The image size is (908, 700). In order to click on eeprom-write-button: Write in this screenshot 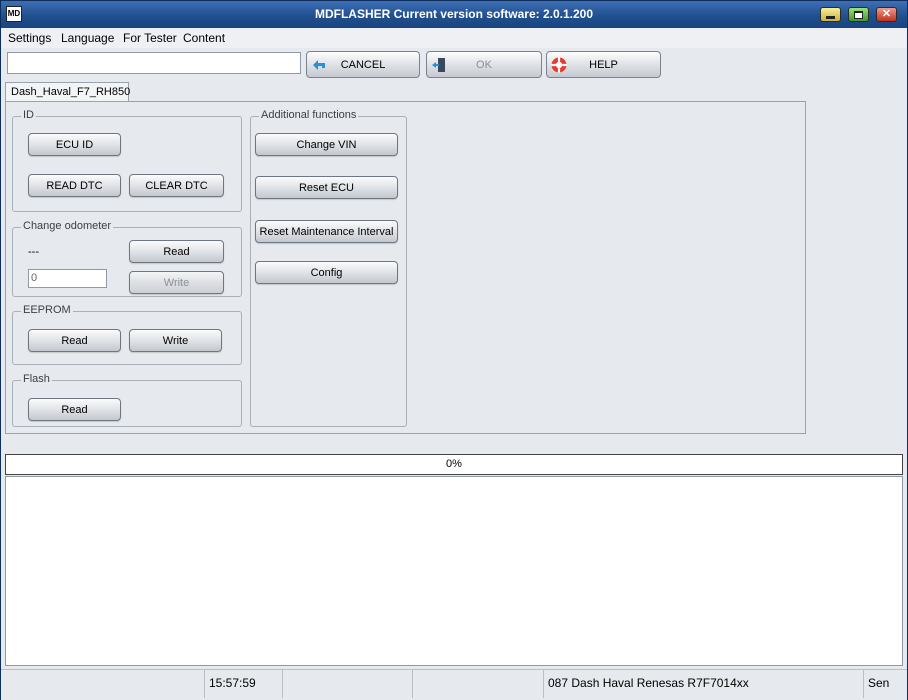, I will do `click(175, 340)`.